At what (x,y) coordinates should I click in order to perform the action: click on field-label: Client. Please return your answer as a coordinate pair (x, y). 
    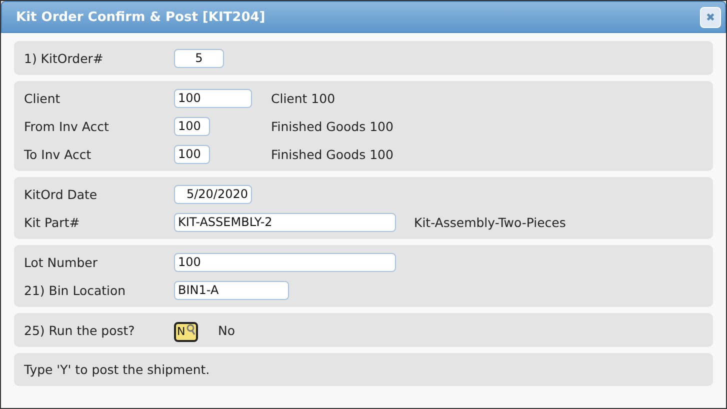
    Looking at the image, I should click on (43, 98).